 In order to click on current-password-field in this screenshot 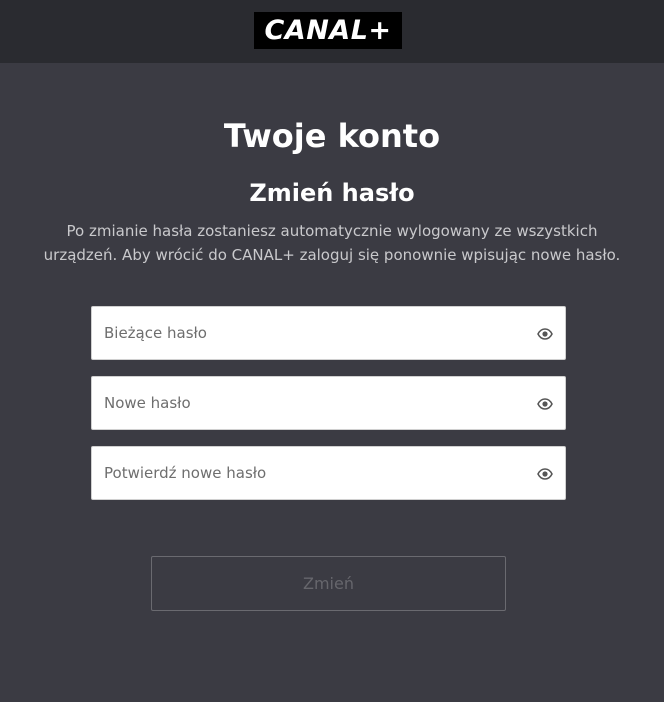, I will do `click(328, 333)`.